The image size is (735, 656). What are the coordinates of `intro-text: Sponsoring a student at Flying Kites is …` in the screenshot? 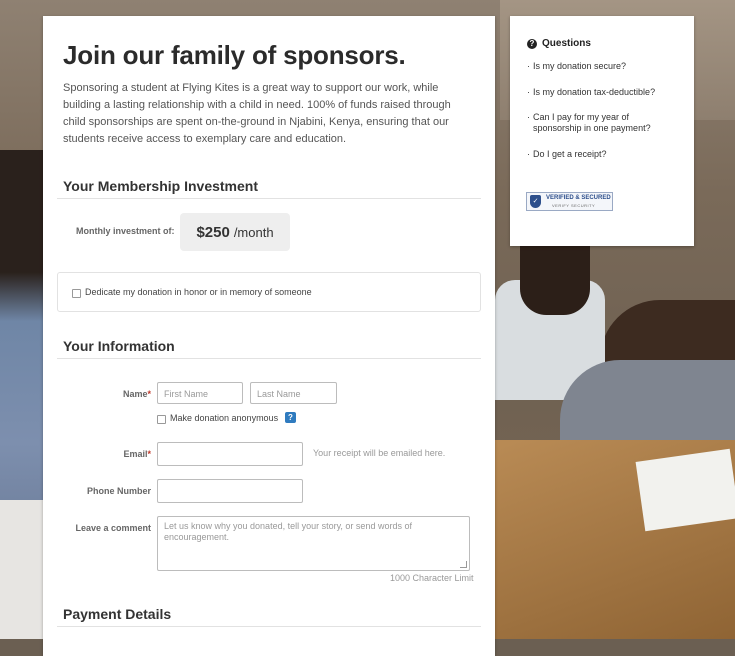 It's located at (257, 113).